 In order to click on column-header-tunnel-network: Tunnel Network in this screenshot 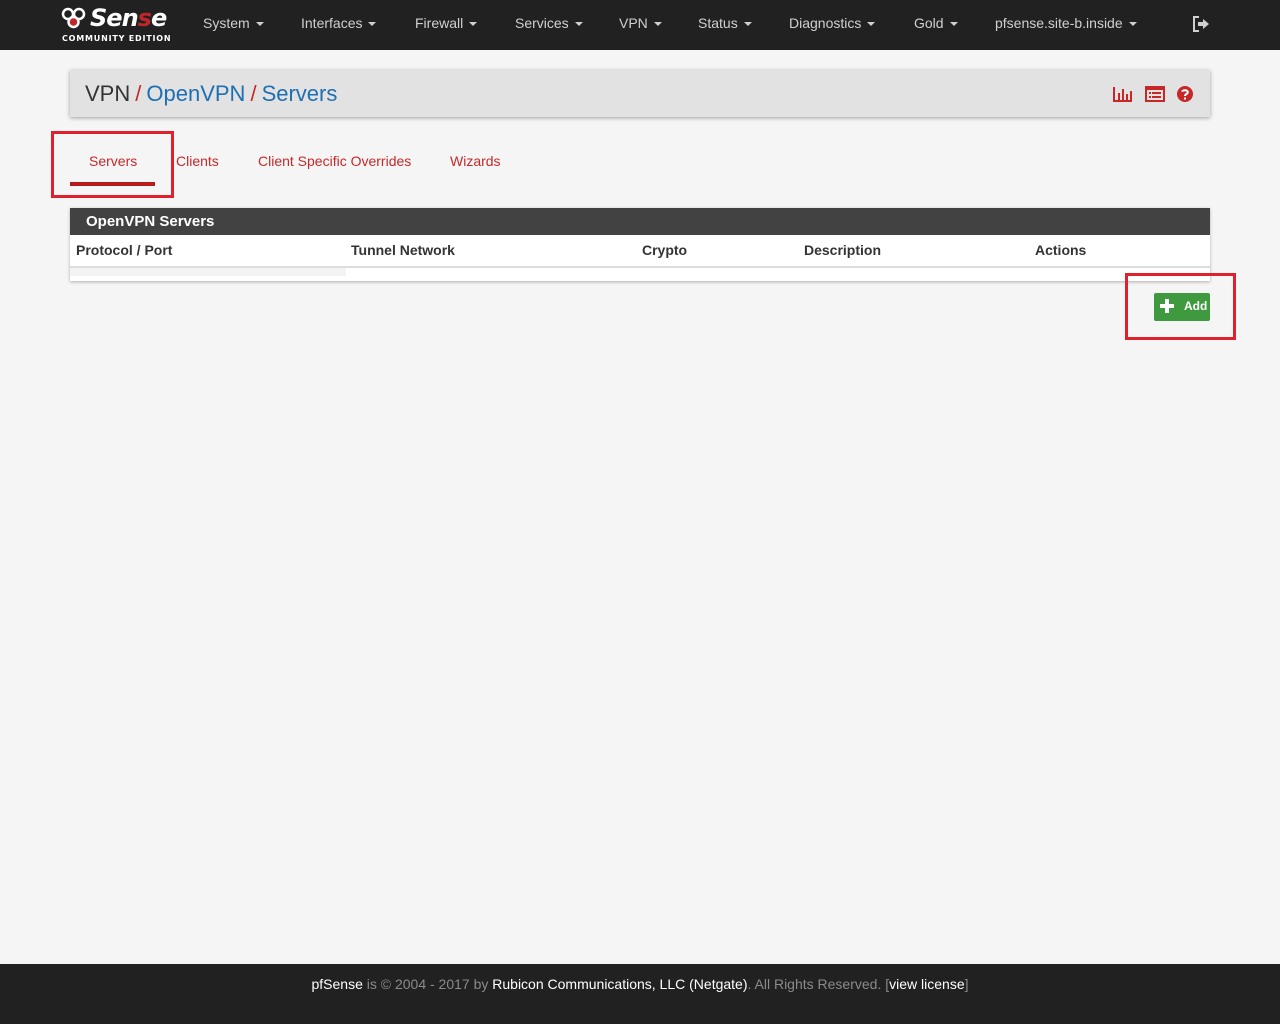, I will do `click(403, 250)`.